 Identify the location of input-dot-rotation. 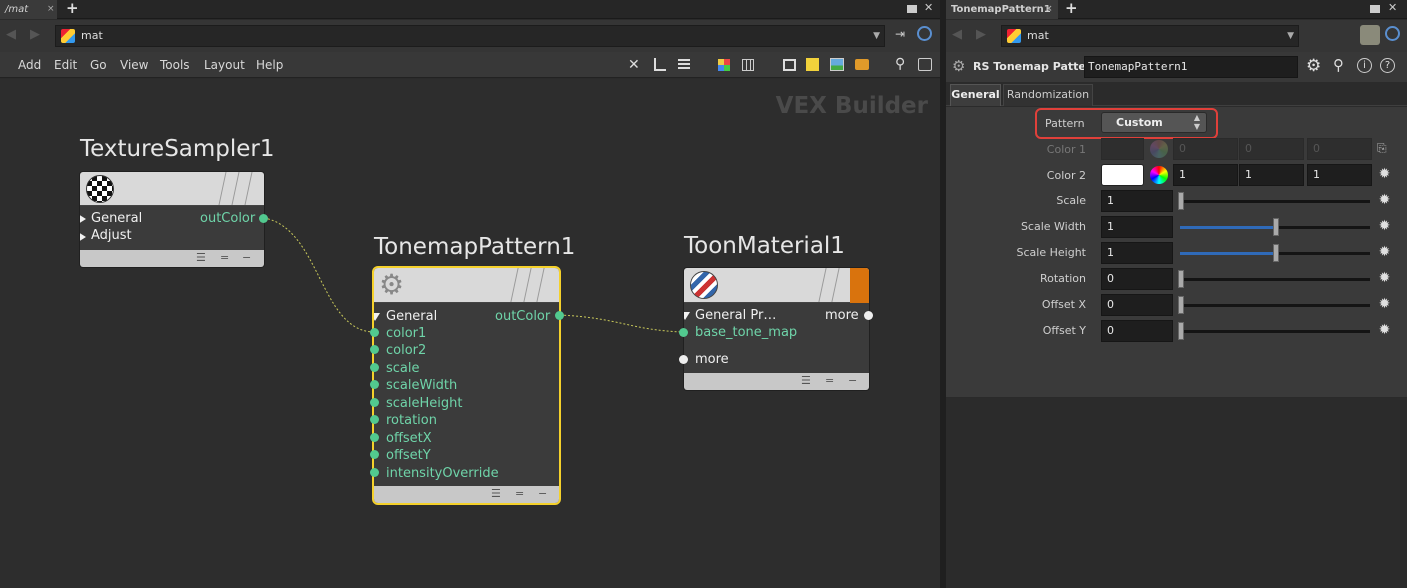
(374, 419).